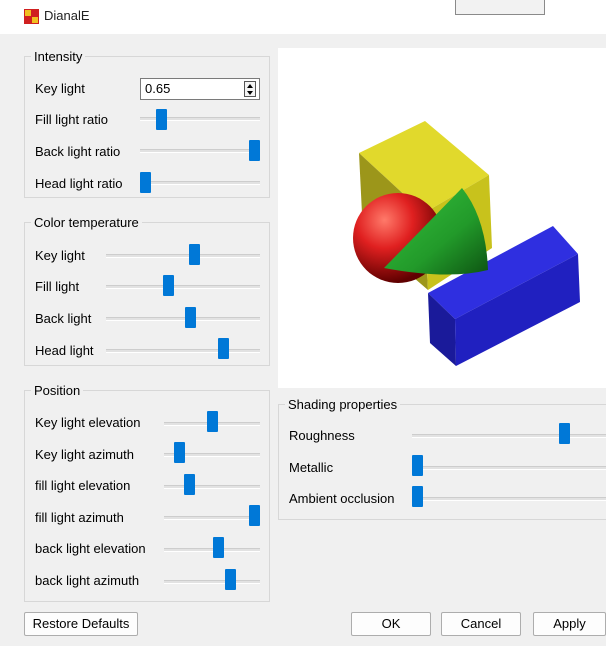 This screenshot has width=606, height=646. Describe the element at coordinates (565, 433) in the screenshot. I see `roughness-slider` at that location.